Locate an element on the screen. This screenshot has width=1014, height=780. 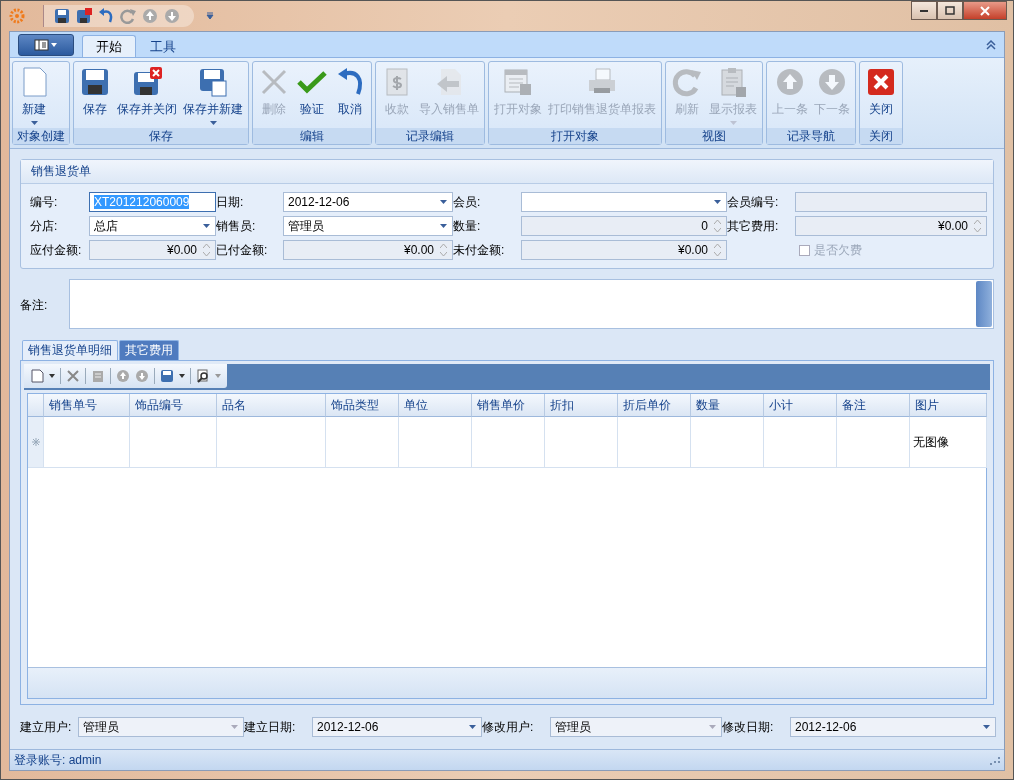
checkbox-label: 是否欠费 is located at coordinates (838, 250).